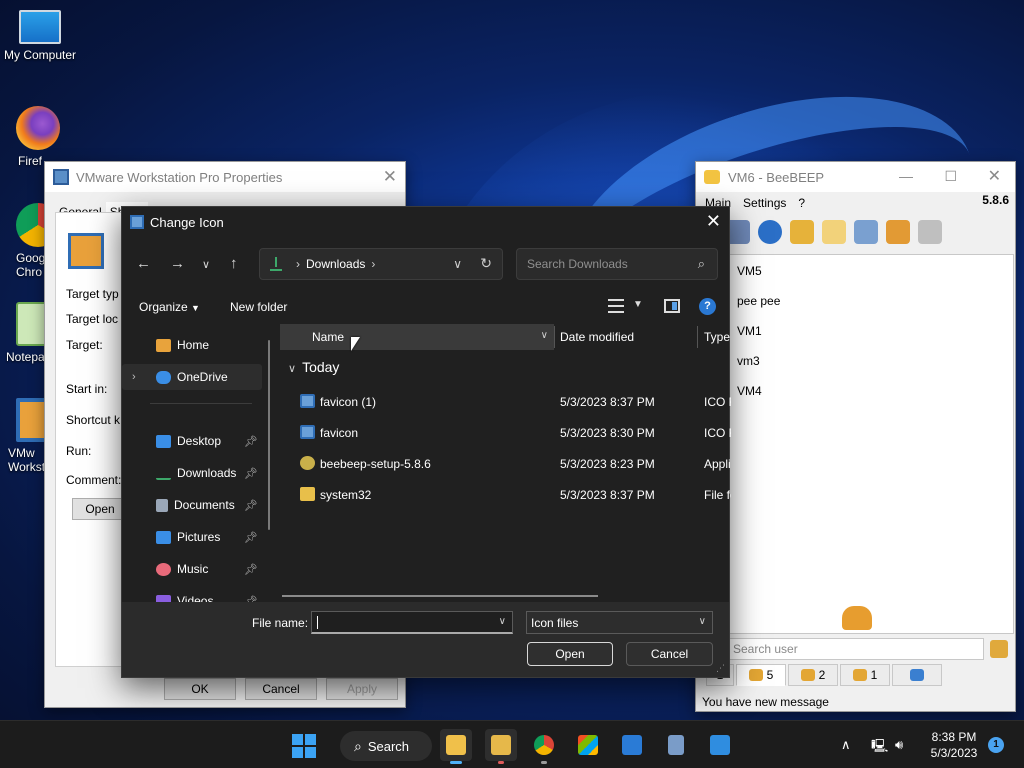  I want to click on upload-icon, so click(898, 232).